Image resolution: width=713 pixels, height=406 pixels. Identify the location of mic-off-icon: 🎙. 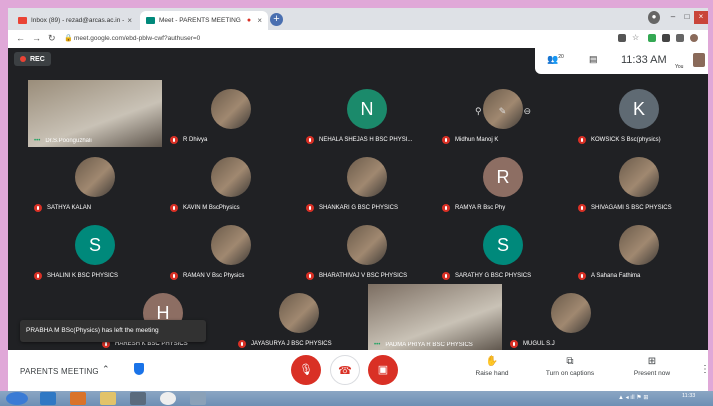
(306, 370).